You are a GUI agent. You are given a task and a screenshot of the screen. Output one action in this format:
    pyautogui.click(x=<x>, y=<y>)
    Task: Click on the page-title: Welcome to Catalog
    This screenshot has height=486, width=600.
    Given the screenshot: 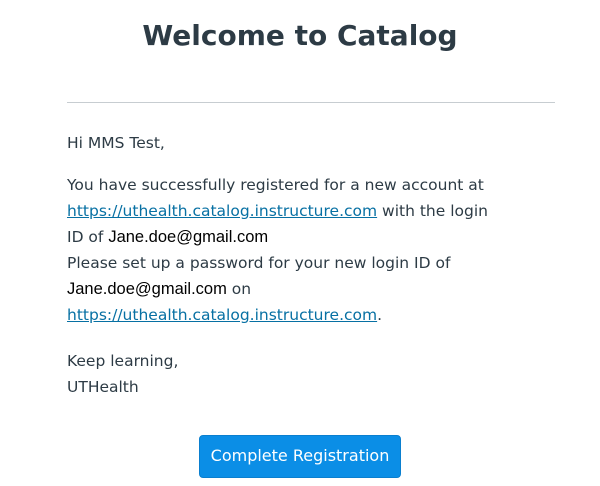 What is the action you would take?
    pyautogui.click(x=300, y=35)
    